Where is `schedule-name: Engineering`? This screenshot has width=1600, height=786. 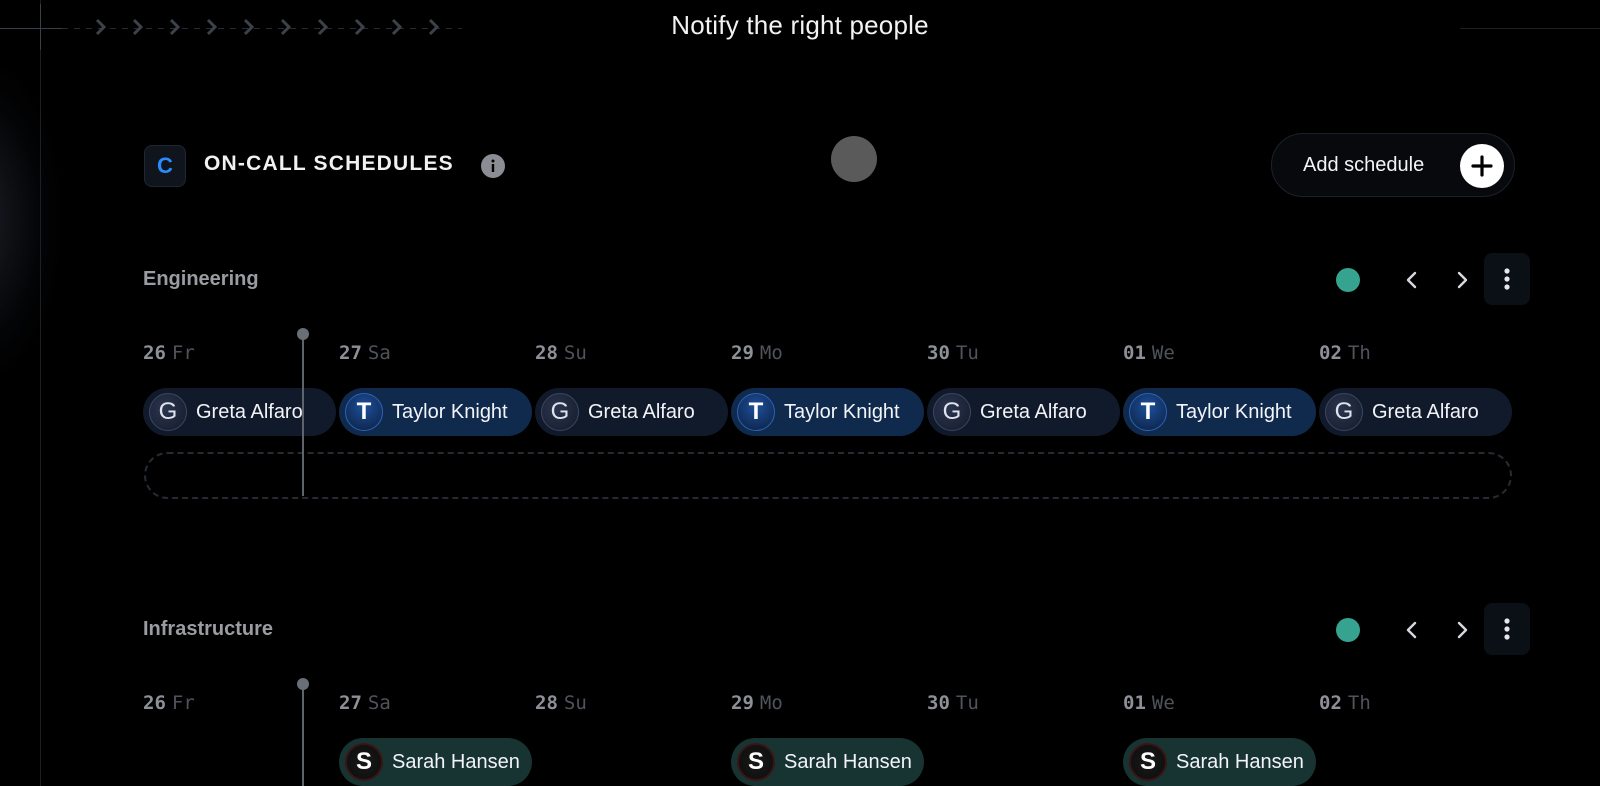 schedule-name: Engineering is located at coordinates (201, 279).